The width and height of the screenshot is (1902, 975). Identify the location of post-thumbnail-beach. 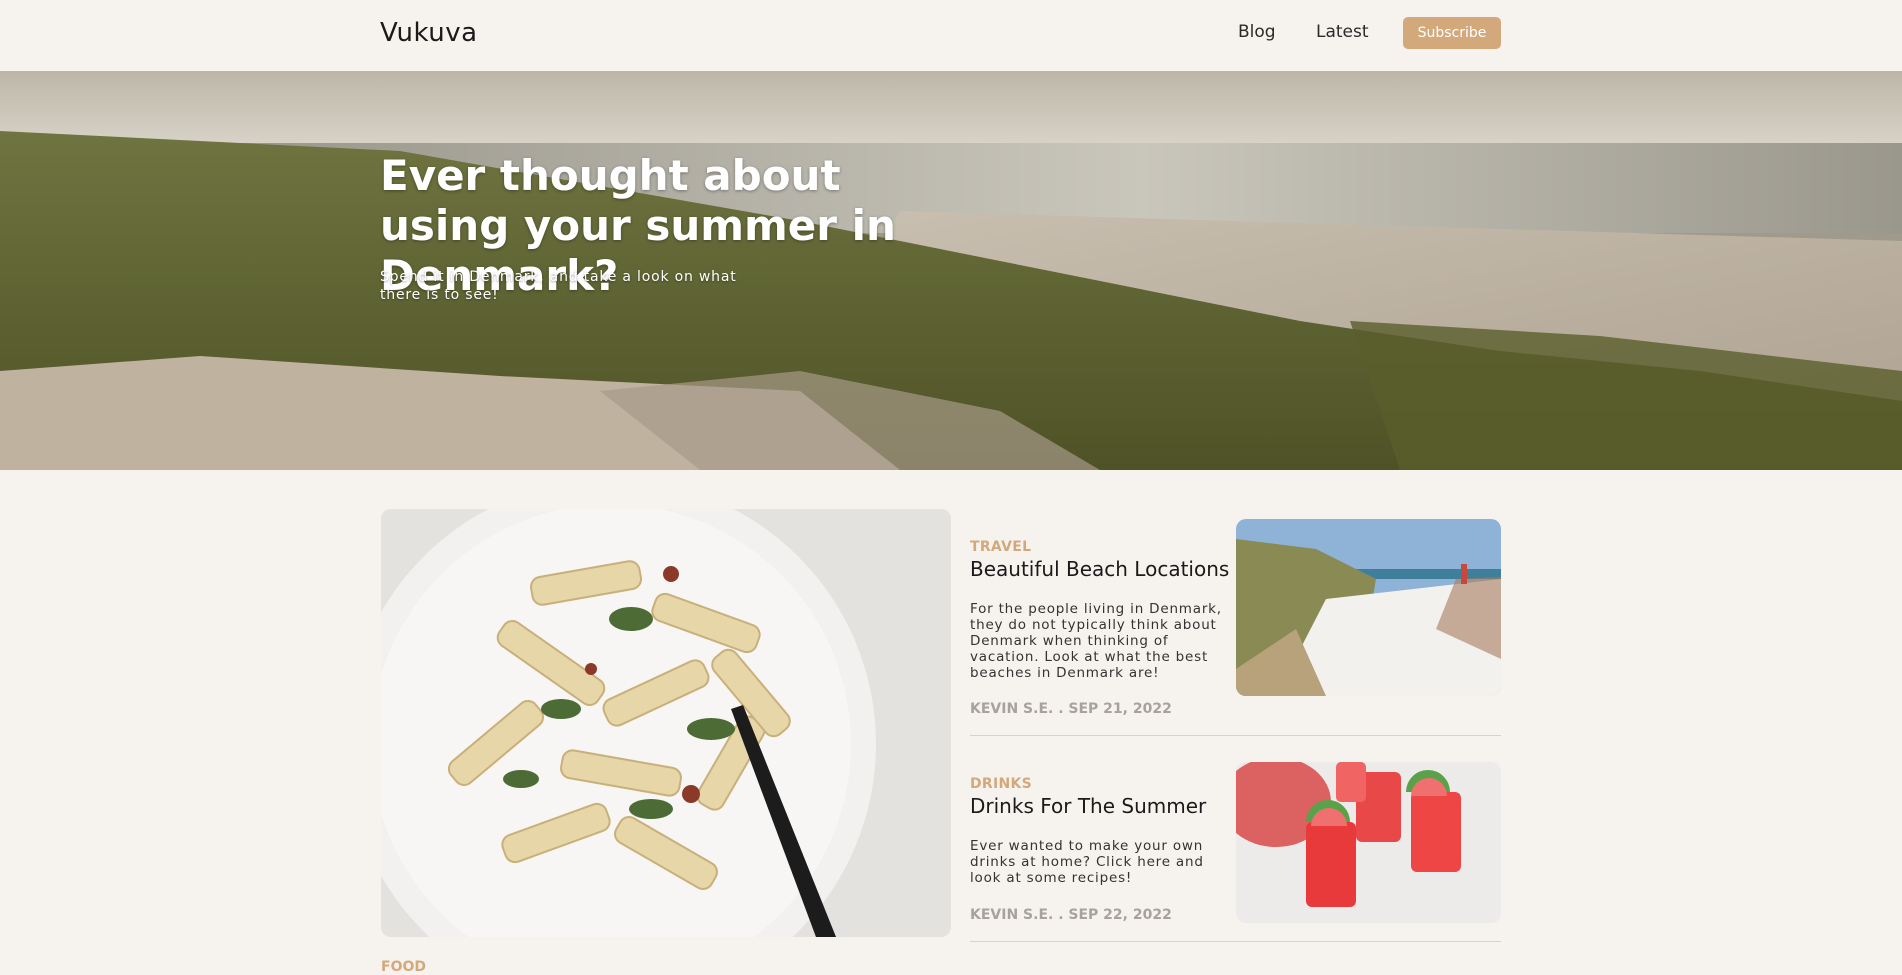
(1368, 607).